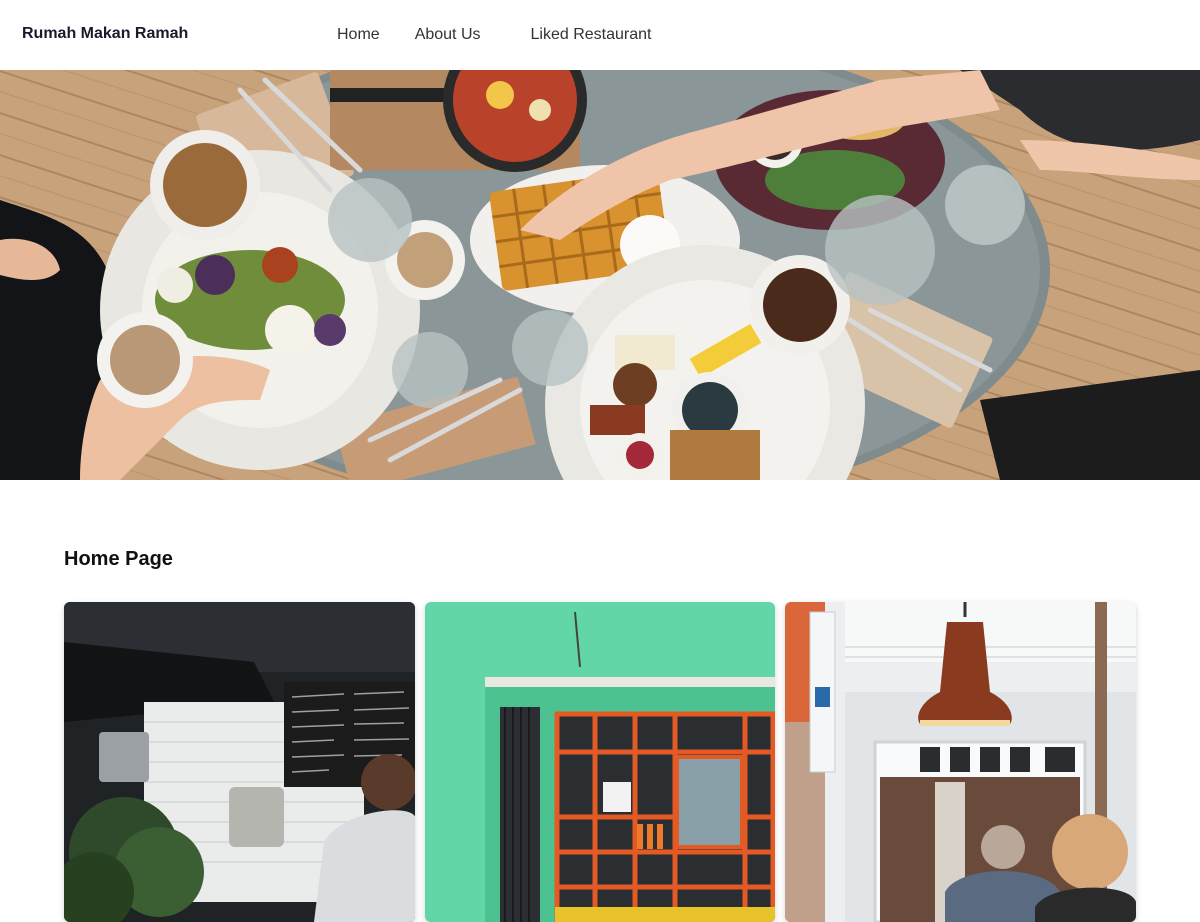 This screenshot has height=922, width=1200. Describe the element at coordinates (358, 35) in the screenshot. I see `nav-link-home: Home` at that location.